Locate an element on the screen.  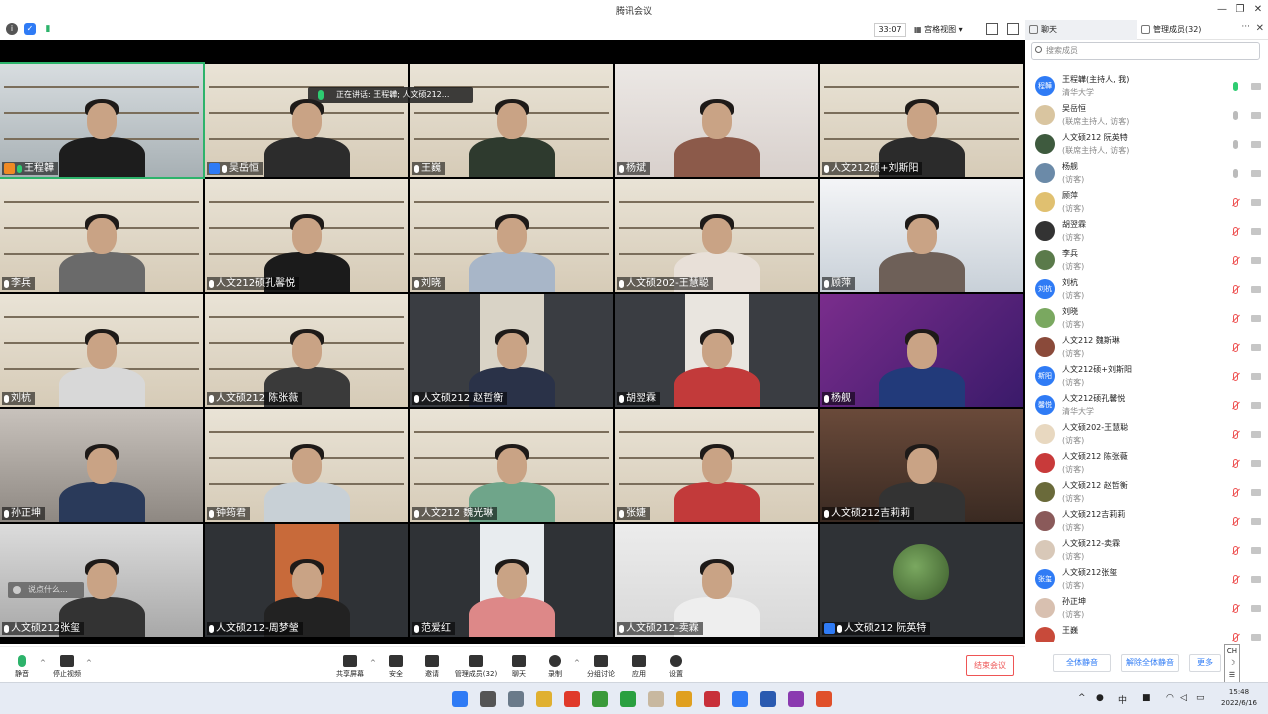
member-row: 人文硕212吉莉莉 (访客) is located at coordinates (1146, 521).